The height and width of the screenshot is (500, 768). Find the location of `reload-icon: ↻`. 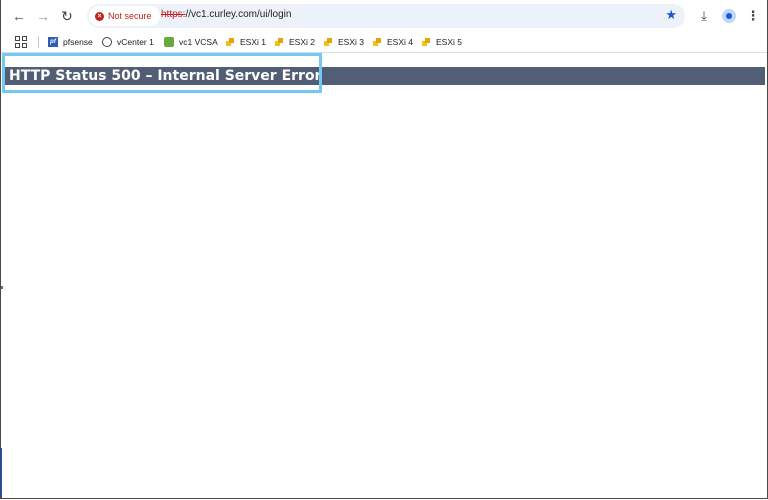

reload-icon: ↻ is located at coordinates (67, 15).